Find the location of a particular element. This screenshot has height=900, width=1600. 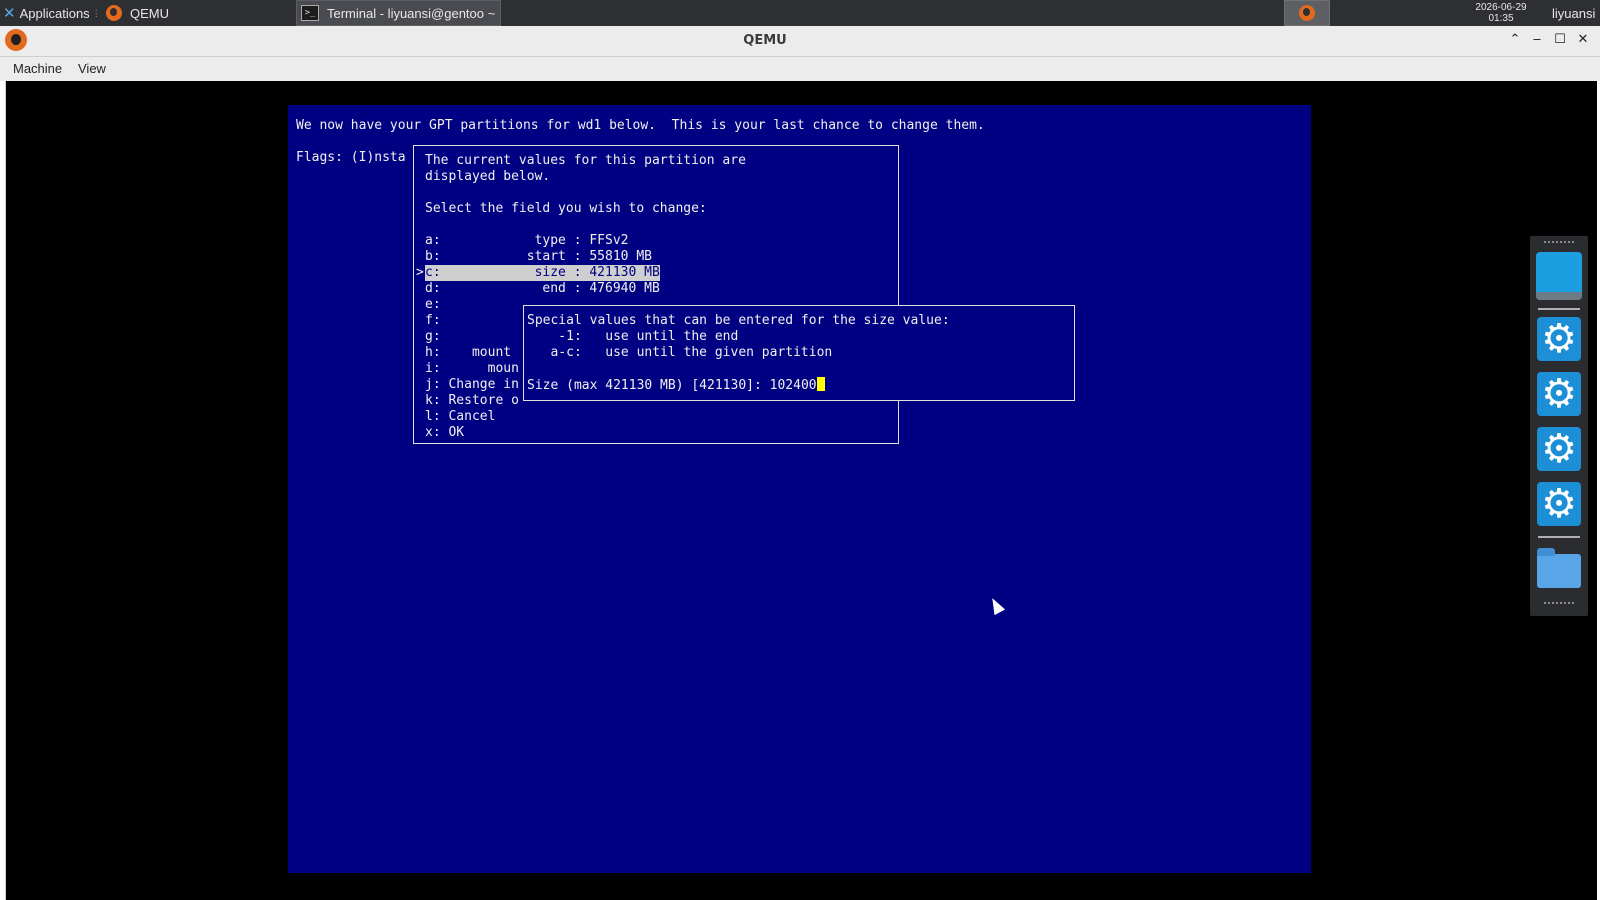

field-end: d: end : 476940 MB is located at coordinates (542, 289).